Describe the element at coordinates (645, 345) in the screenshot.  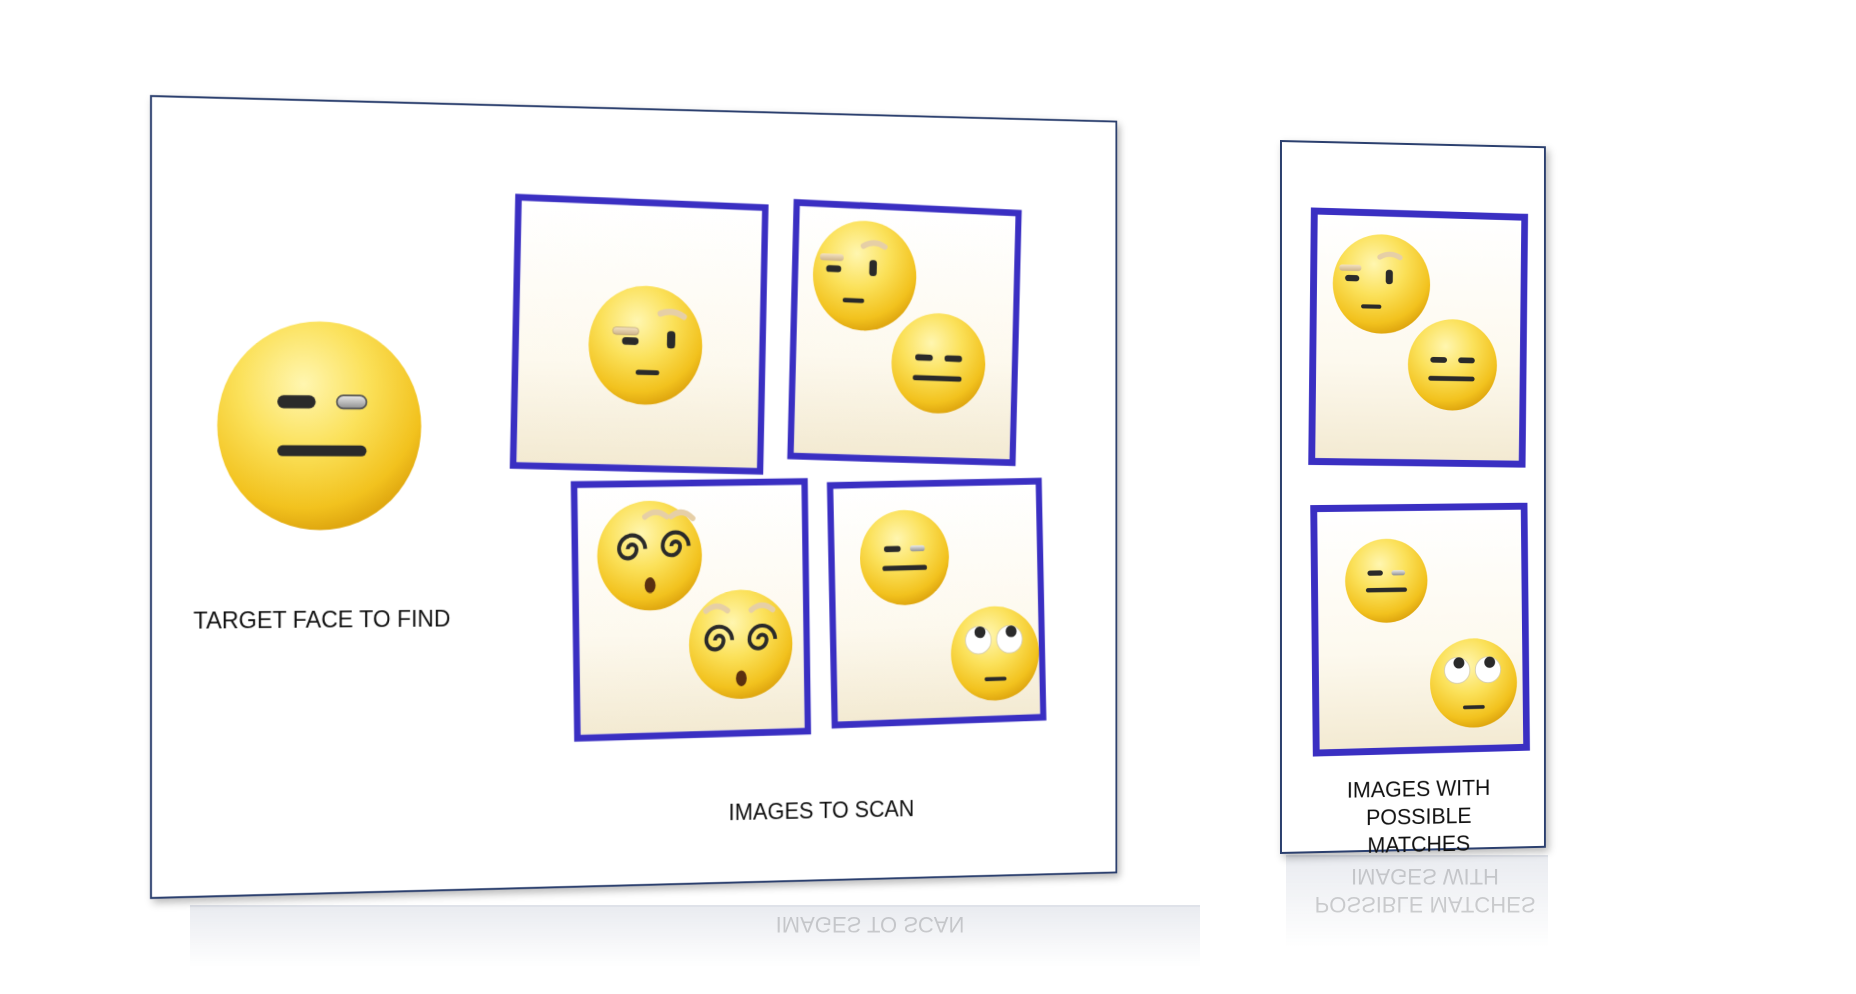
I see `raised-eyebrow-face-icon` at that location.